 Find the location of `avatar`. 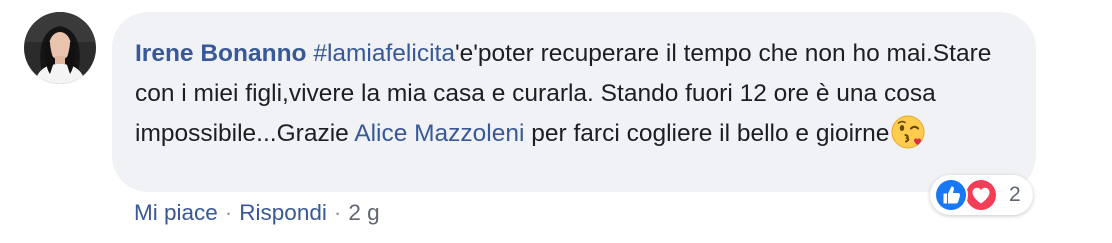

avatar is located at coordinates (60, 48).